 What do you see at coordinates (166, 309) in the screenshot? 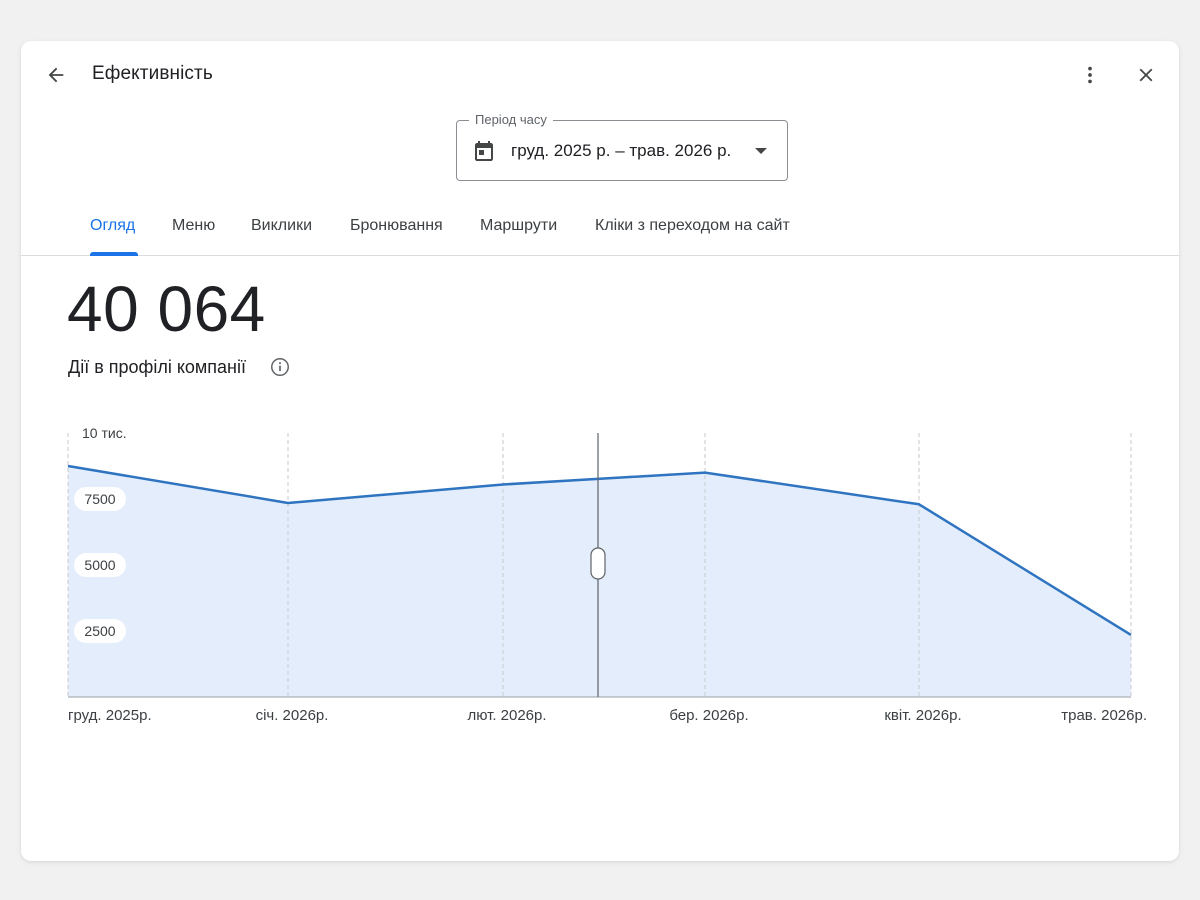
I see `total-actions-value: 40 064` at bounding box center [166, 309].